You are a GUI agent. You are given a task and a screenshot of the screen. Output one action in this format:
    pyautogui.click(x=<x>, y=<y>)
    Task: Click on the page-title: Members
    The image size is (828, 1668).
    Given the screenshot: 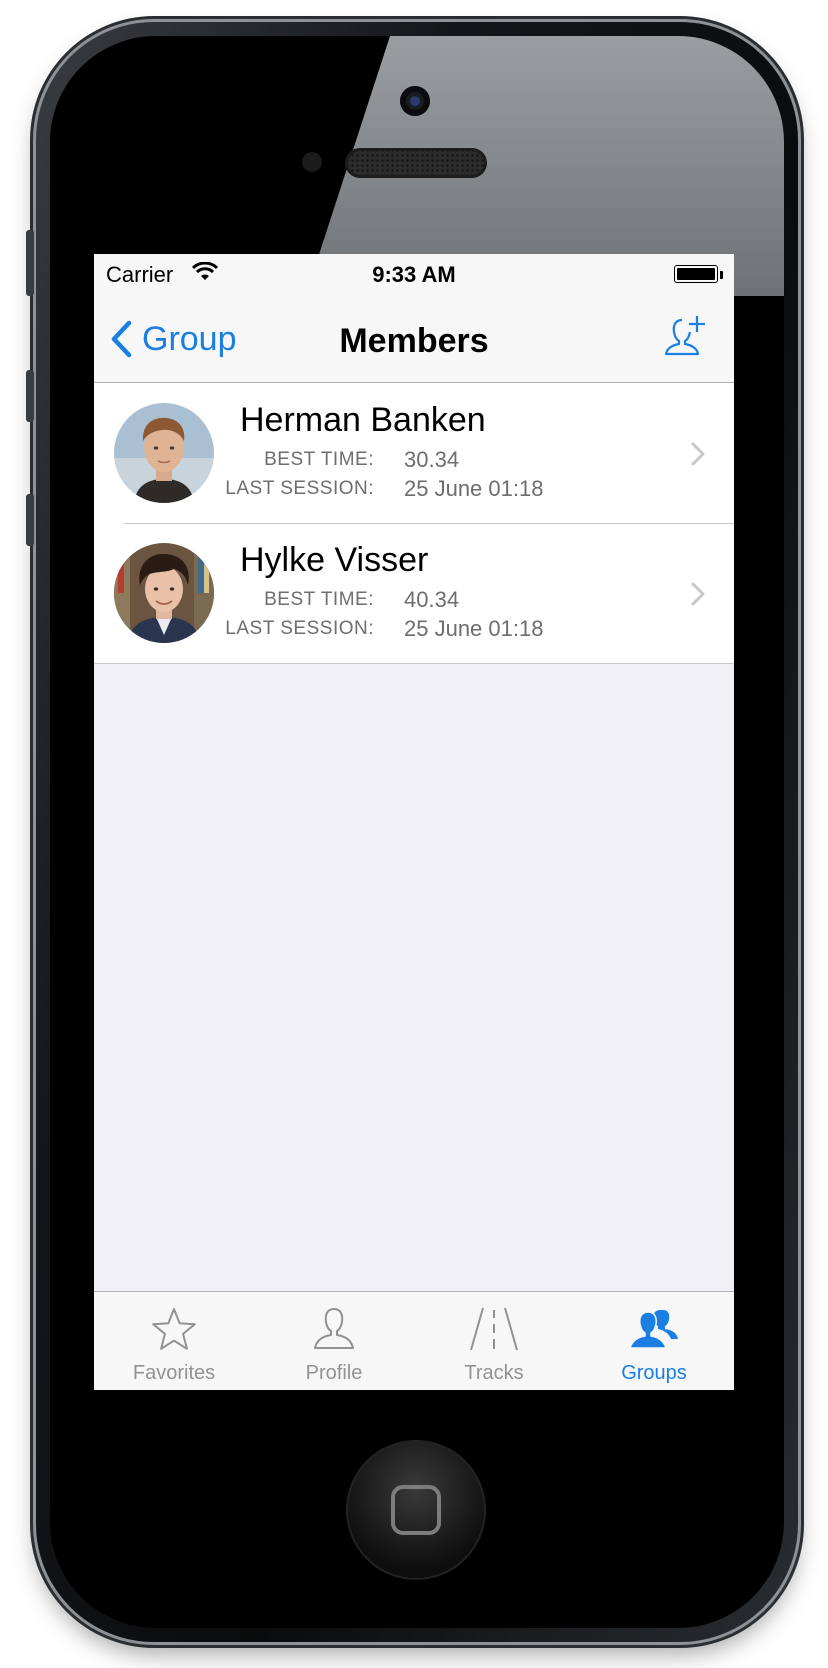 What is the action you would take?
    pyautogui.click(x=414, y=341)
    